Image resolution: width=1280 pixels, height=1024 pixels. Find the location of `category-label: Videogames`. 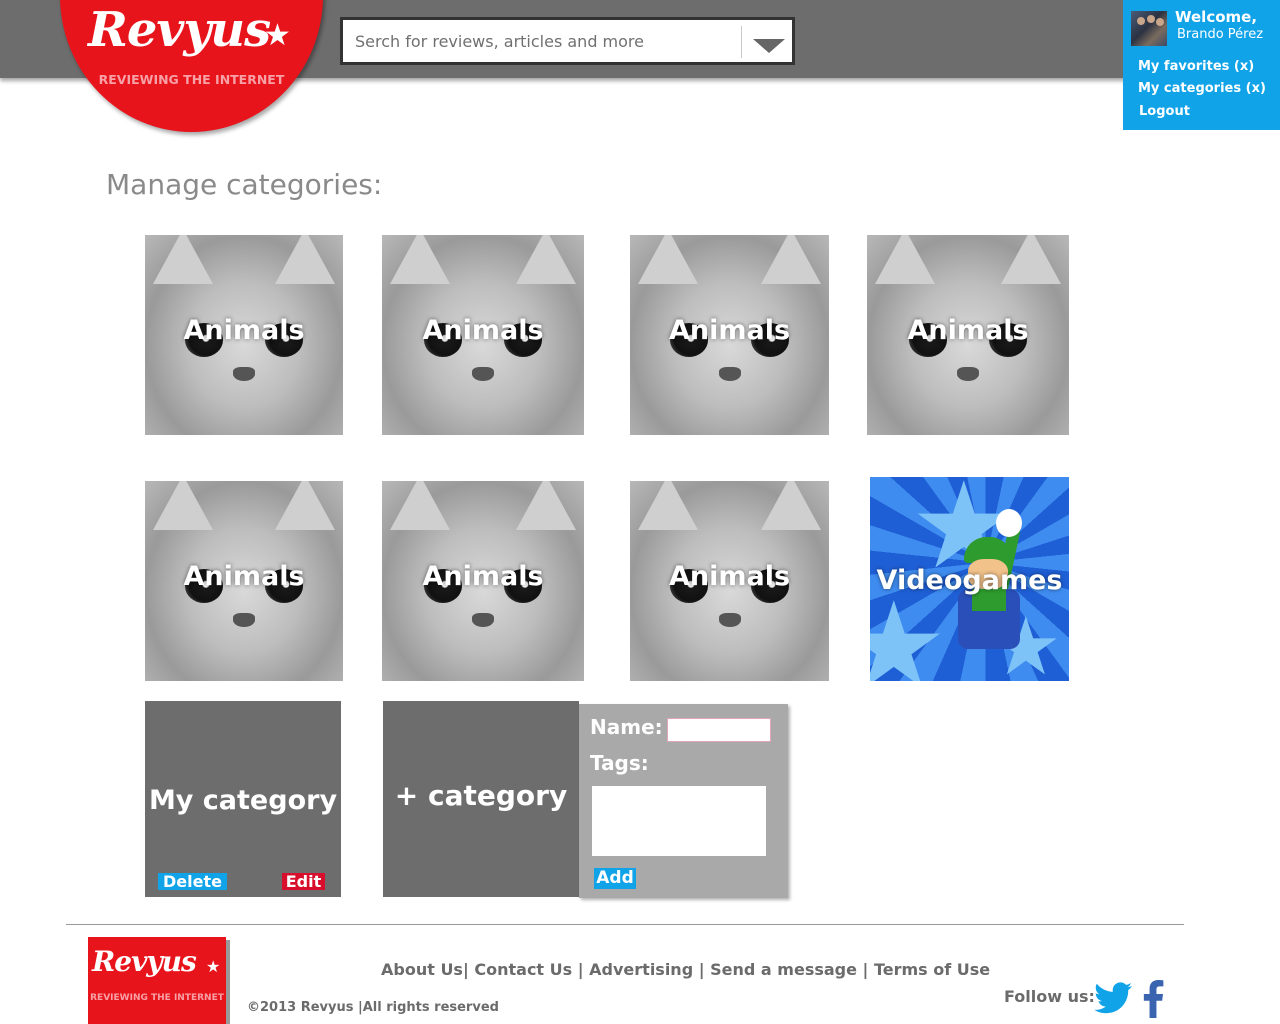

category-label: Videogames is located at coordinates (969, 580).